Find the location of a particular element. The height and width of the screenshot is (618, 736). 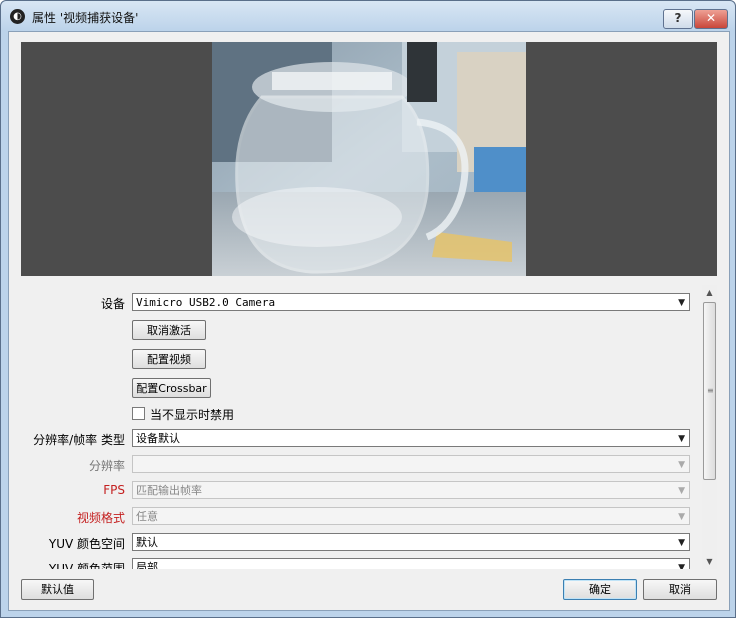

device-combo: Vimicro USB2.0 Camera ▼ is located at coordinates (411, 302).